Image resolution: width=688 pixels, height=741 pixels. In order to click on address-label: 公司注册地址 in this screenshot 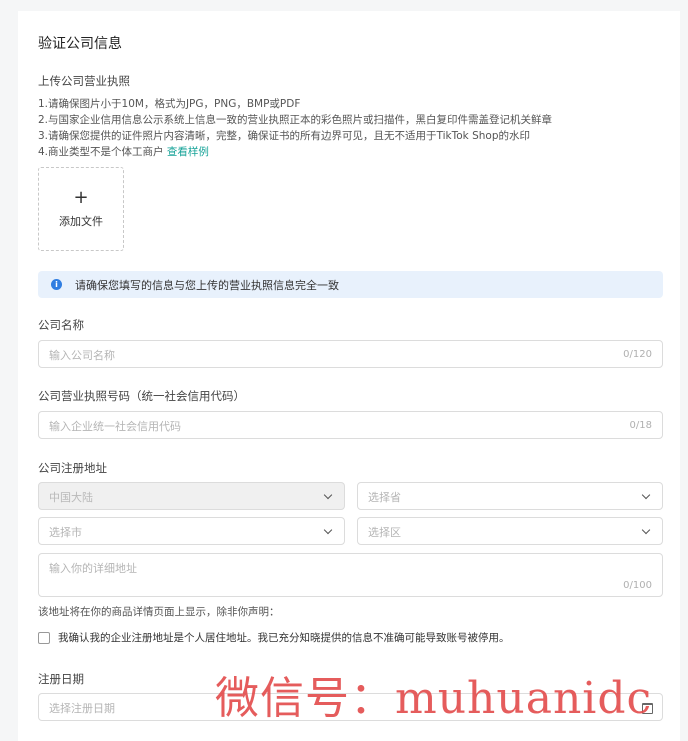, I will do `click(72, 468)`.